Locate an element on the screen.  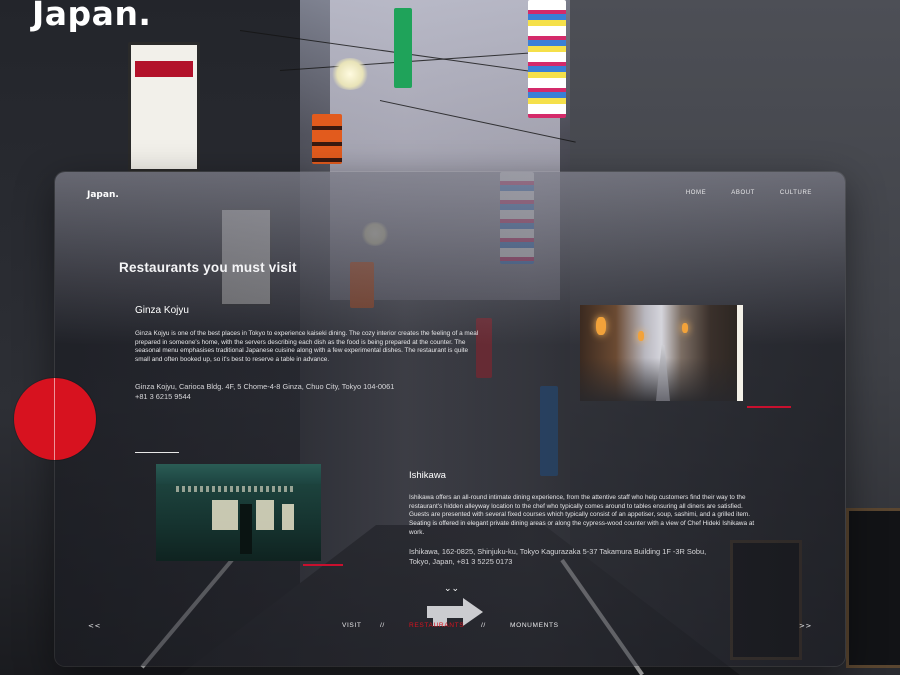
photo-frame-edge is located at coordinates (740, 353).